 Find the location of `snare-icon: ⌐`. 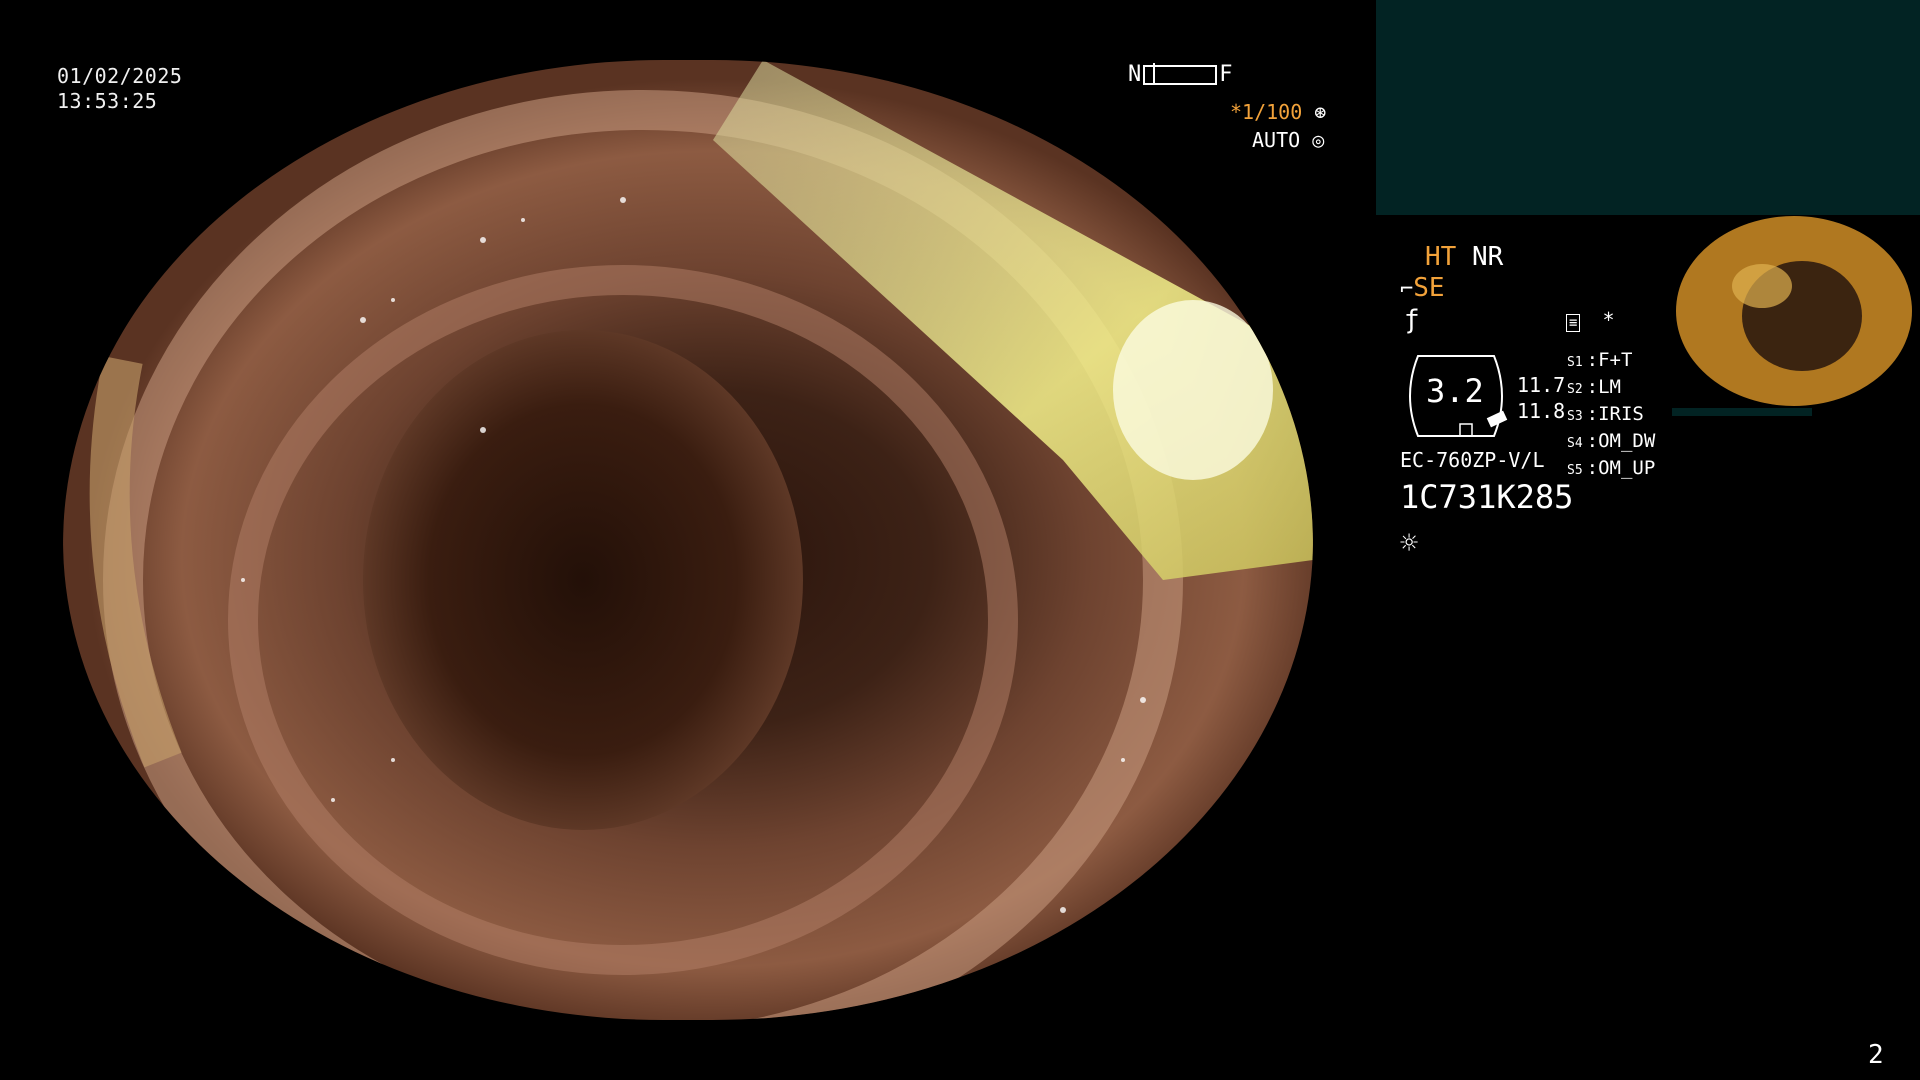

snare-icon: ⌐ is located at coordinates (1407, 289).